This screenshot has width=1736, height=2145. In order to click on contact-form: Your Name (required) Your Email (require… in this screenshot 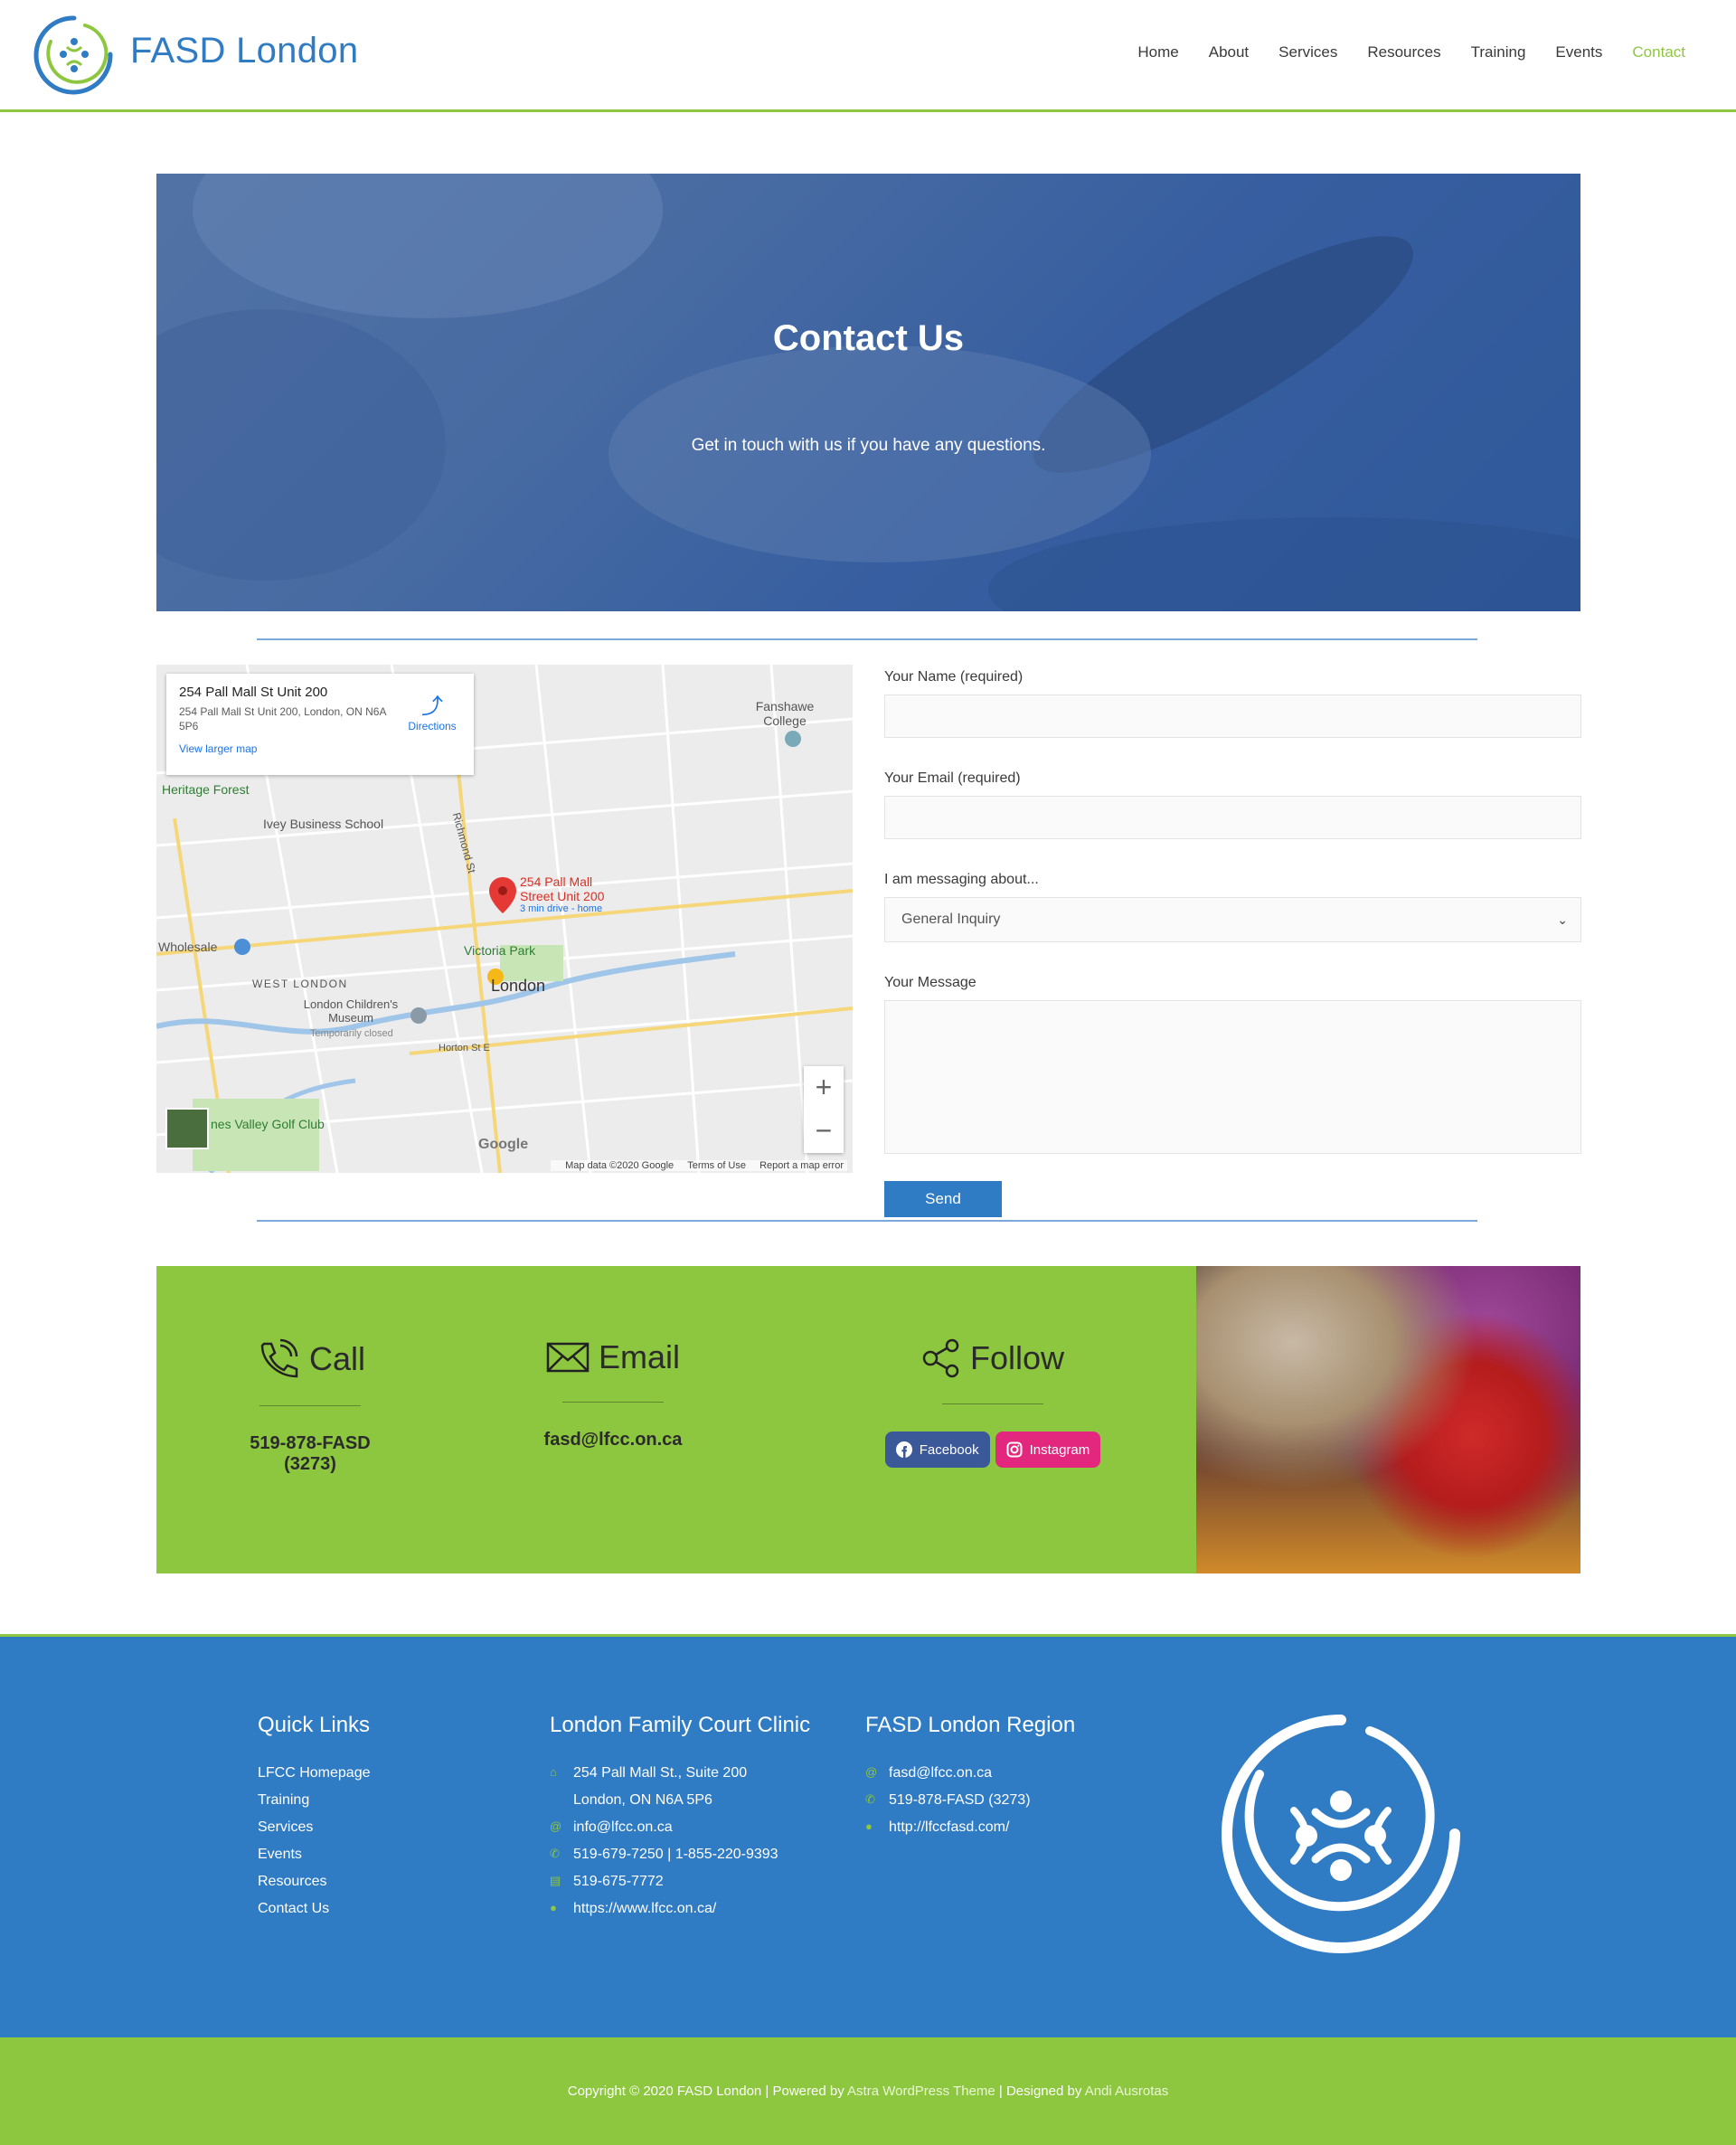, I will do `click(1233, 941)`.